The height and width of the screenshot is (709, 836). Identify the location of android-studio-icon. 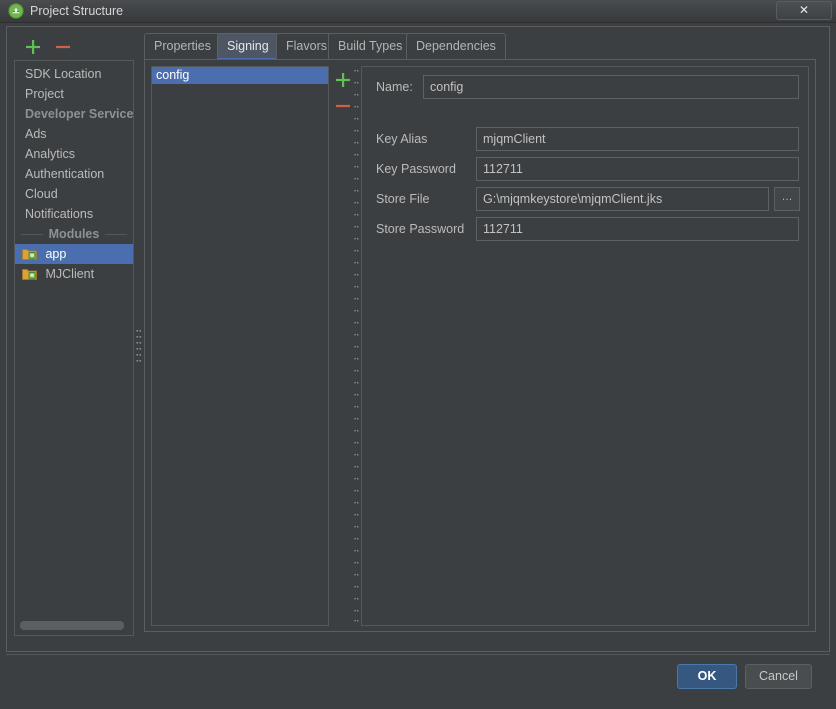
(16, 11).